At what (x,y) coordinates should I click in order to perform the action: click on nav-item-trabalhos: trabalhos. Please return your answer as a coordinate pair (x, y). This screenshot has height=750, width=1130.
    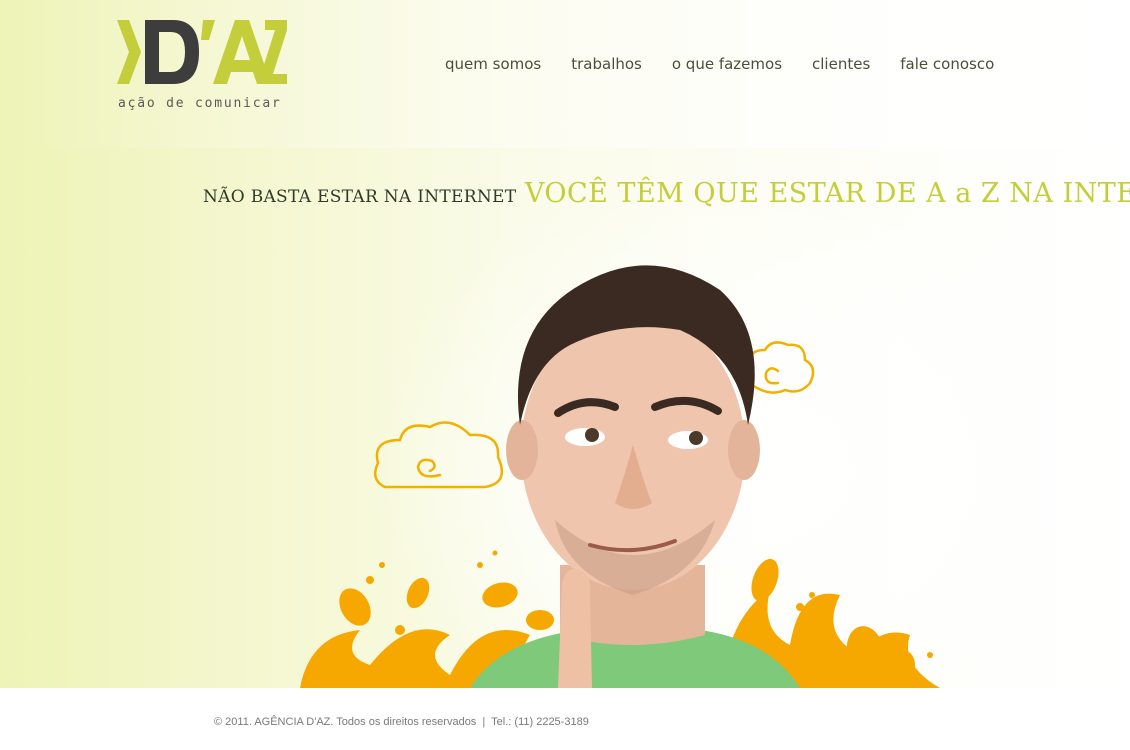
    Looking at the image, I should click on (606, 64).